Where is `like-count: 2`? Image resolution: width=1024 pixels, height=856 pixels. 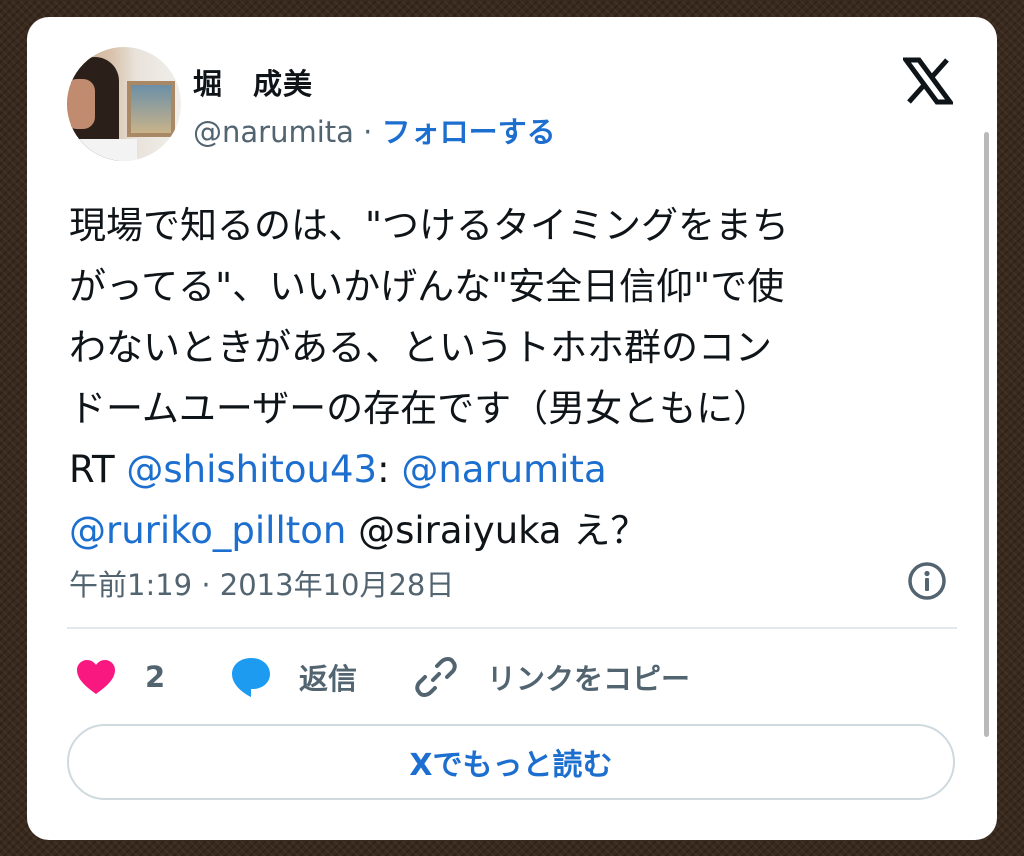 like-count: 2 is located at coordinates (155, 677).